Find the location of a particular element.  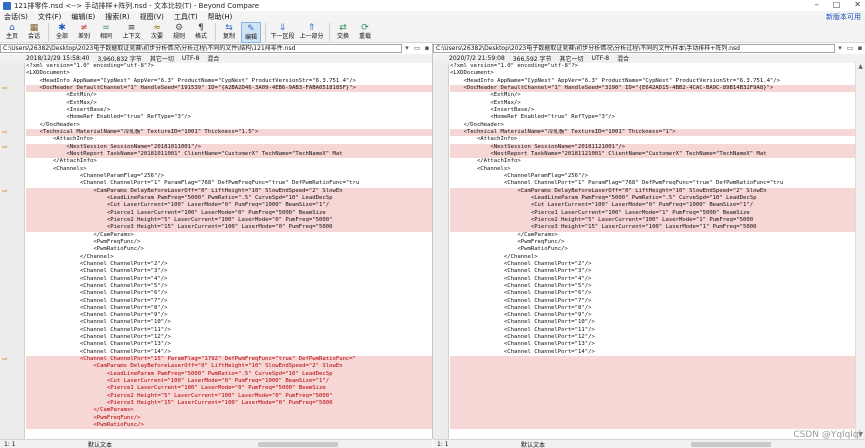

left-text-line: <Channel ChannelPort="12"/> is located at coordinates (229, 337).